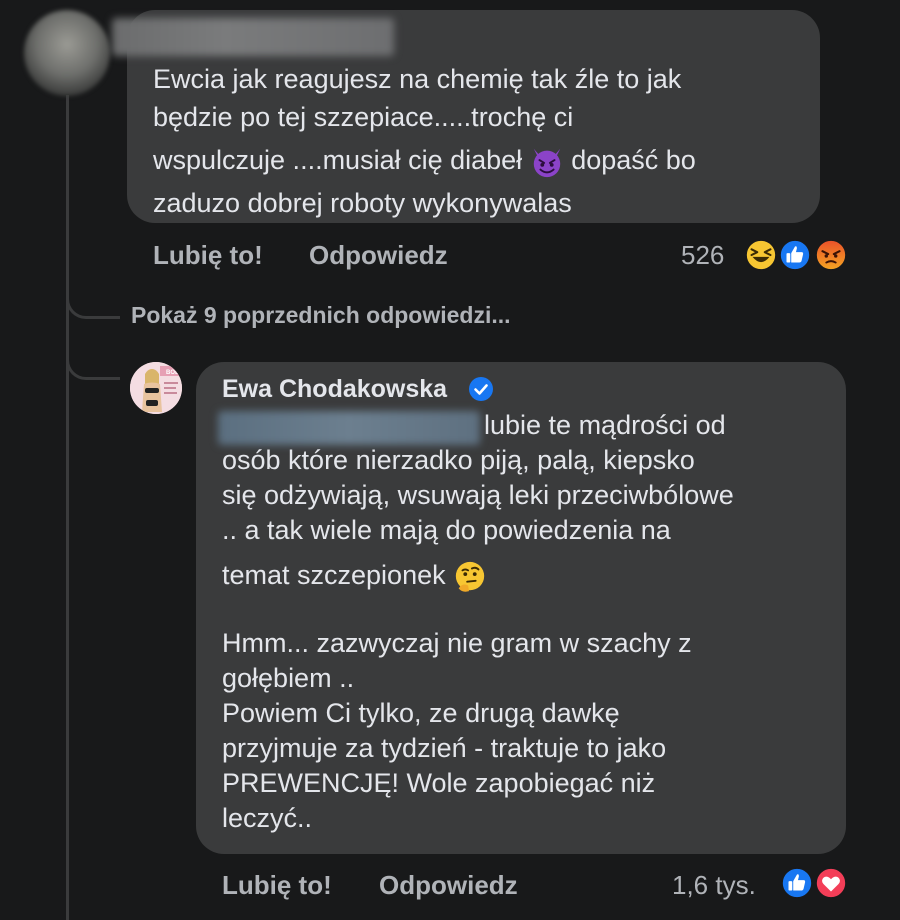 The height and width of the screenshot is (920, 900). What do you see at coordinates (457, 643) in the screenshot?
I see `comment-line: Hmm... zazwyczaj nie gram w szachy z` at bounding box center [457, 643].